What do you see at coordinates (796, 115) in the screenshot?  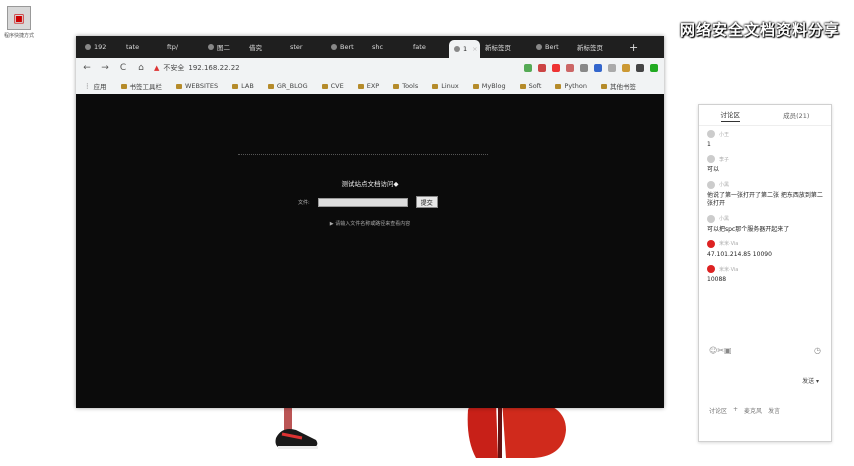 I see `tab-members: 成员(21)` at bounding box center [796, 115].